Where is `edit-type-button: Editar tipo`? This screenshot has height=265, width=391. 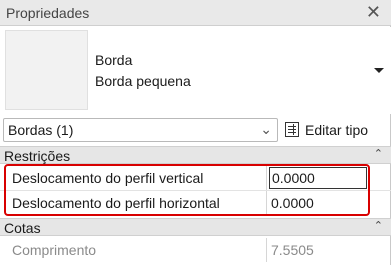 edit-type-button: Editar tipo is located at coordinates (335, 130).